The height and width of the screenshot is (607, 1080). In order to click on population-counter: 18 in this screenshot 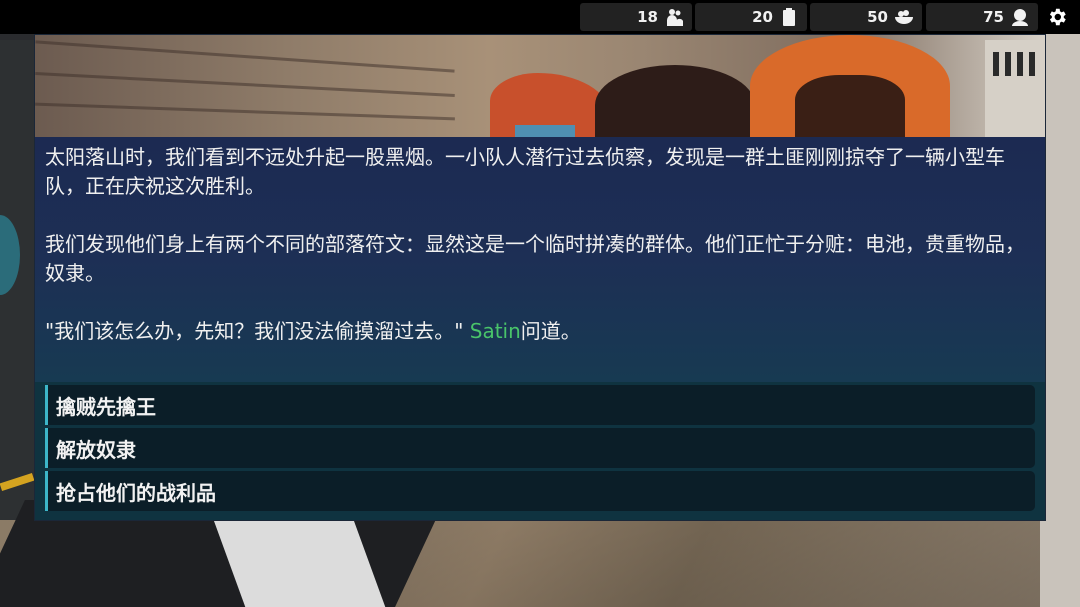, I will do `click(636, 17)`.